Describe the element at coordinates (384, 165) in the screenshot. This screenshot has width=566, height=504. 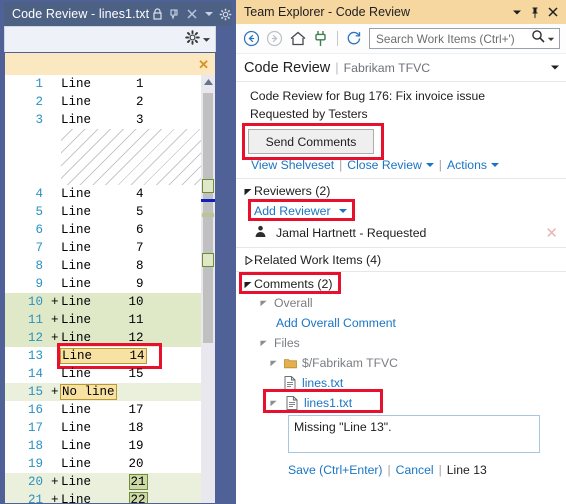
I see `close-review-link: Close Review` at that location.